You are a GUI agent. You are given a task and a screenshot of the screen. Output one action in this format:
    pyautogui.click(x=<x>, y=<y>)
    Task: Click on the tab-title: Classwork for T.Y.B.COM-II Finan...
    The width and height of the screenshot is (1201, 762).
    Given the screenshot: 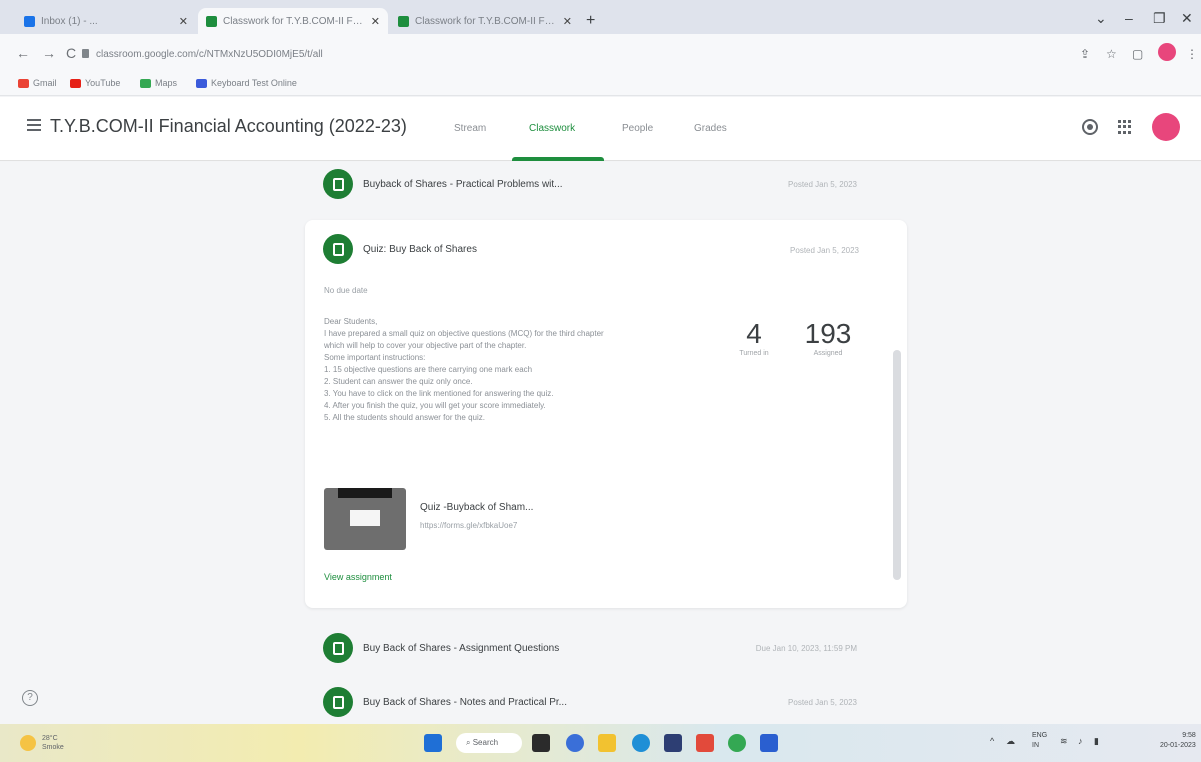 What is the action you would take?
    pyautogui.click(x=486, y=21)
    